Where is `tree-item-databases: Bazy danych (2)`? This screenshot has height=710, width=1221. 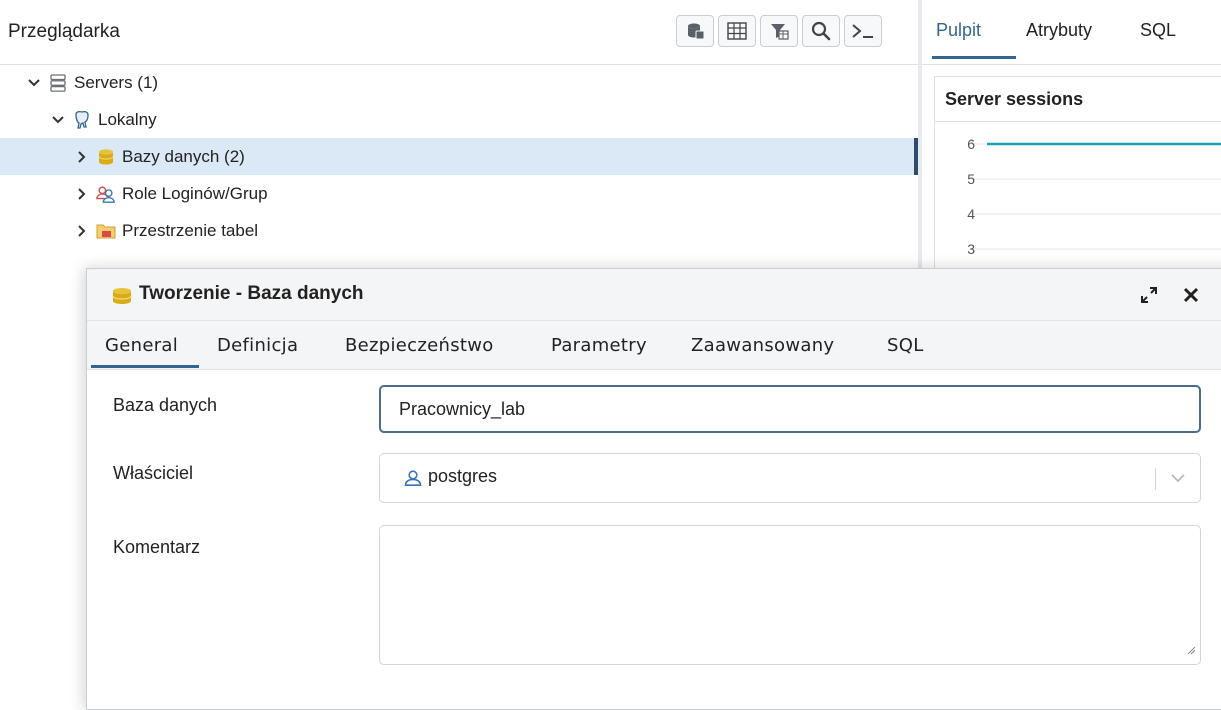
tree-item-databases: Bazy danych (2) is located at coordinates (459, 156).